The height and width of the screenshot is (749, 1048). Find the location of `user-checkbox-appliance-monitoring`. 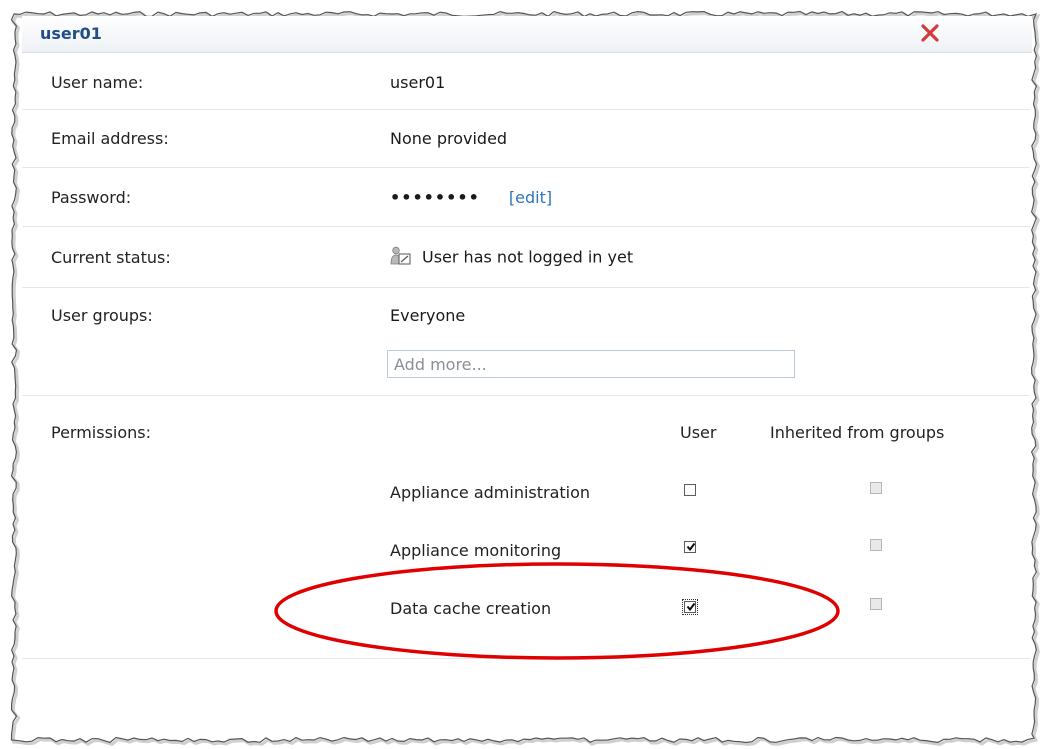

user-checkbox-appliance-monitoring is located at coordinates (690, 547).